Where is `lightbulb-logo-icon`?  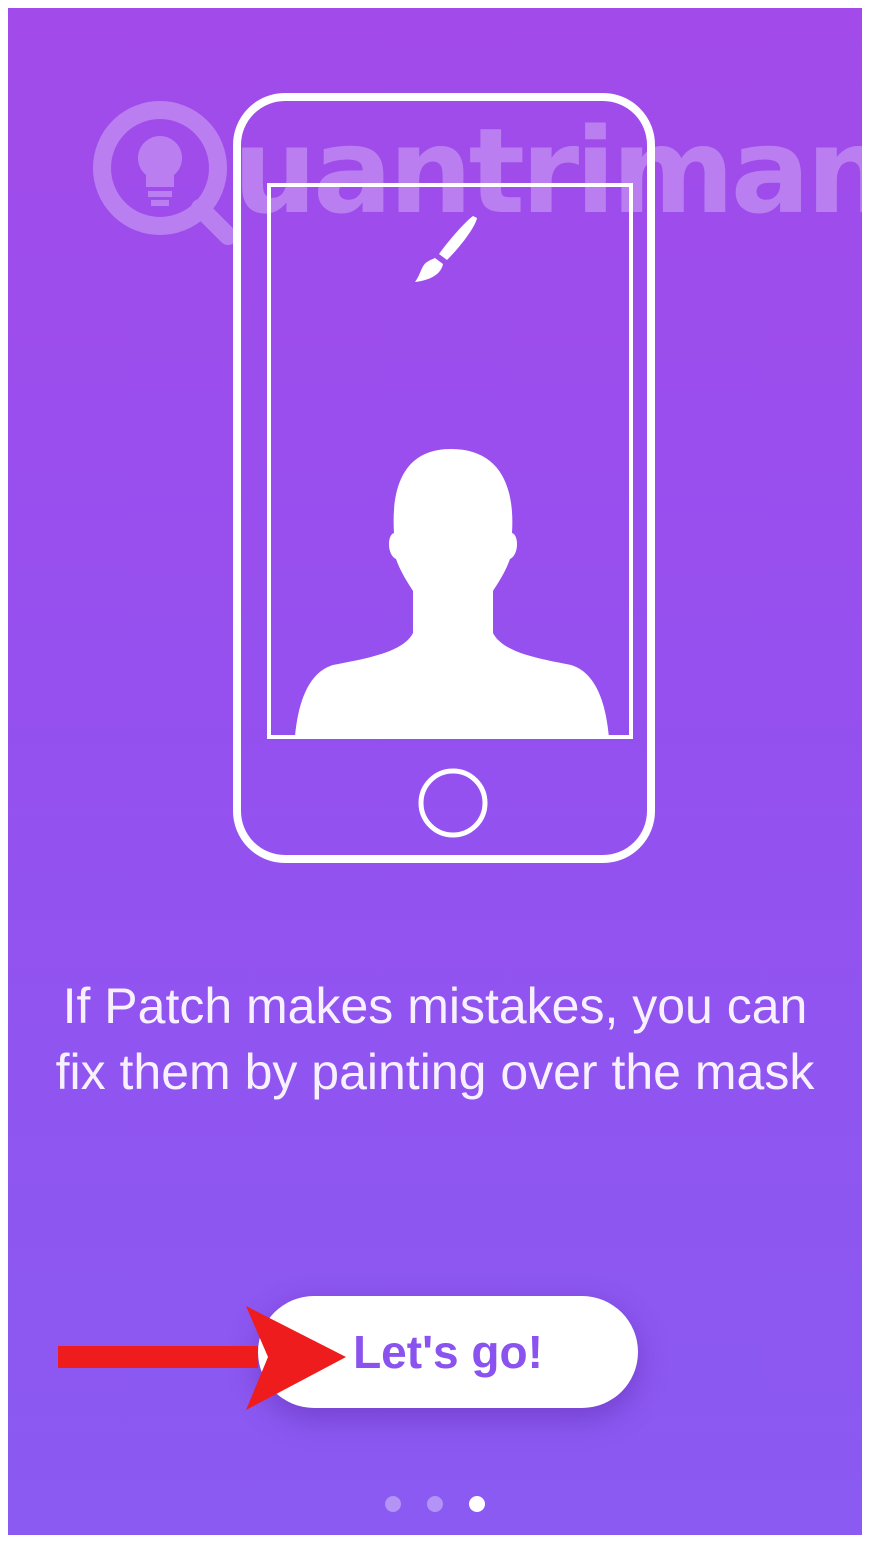
lightbulb-logo-icon is located at coordinates (165, 173).